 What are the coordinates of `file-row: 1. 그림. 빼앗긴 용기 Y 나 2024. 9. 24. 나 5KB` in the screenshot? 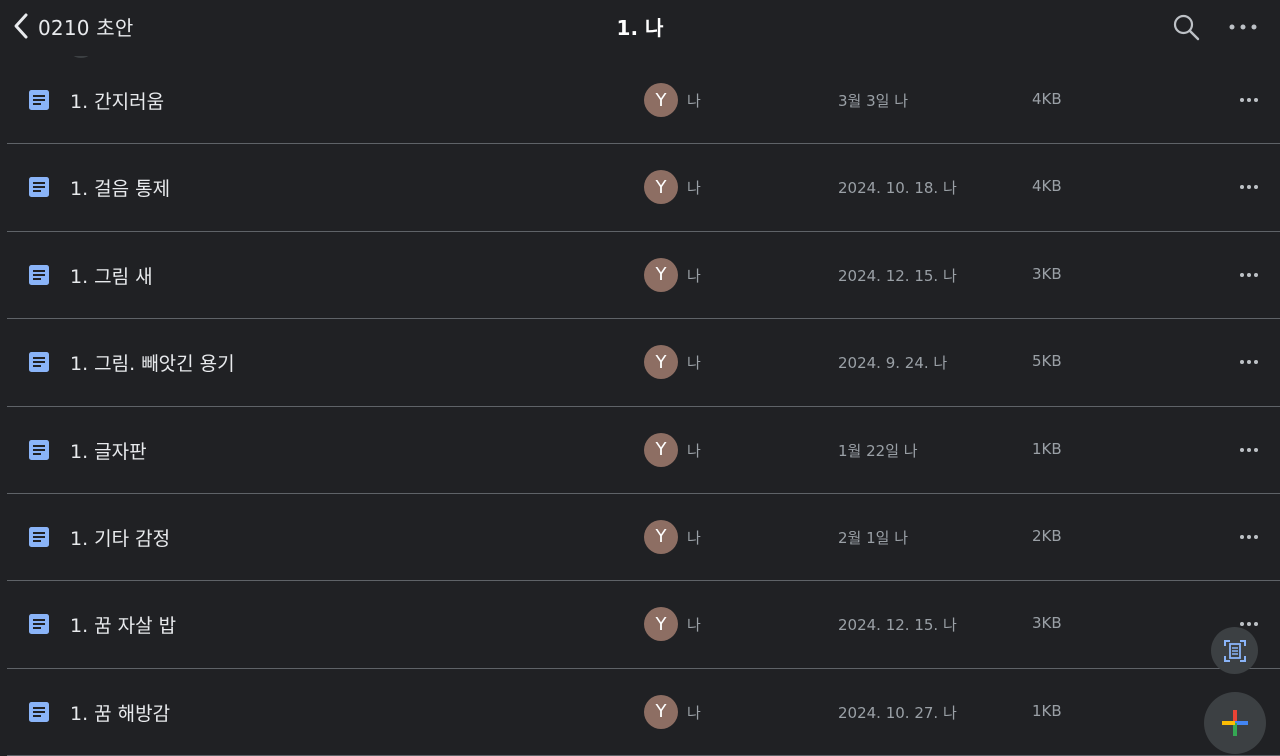 It's located at (643, 363).